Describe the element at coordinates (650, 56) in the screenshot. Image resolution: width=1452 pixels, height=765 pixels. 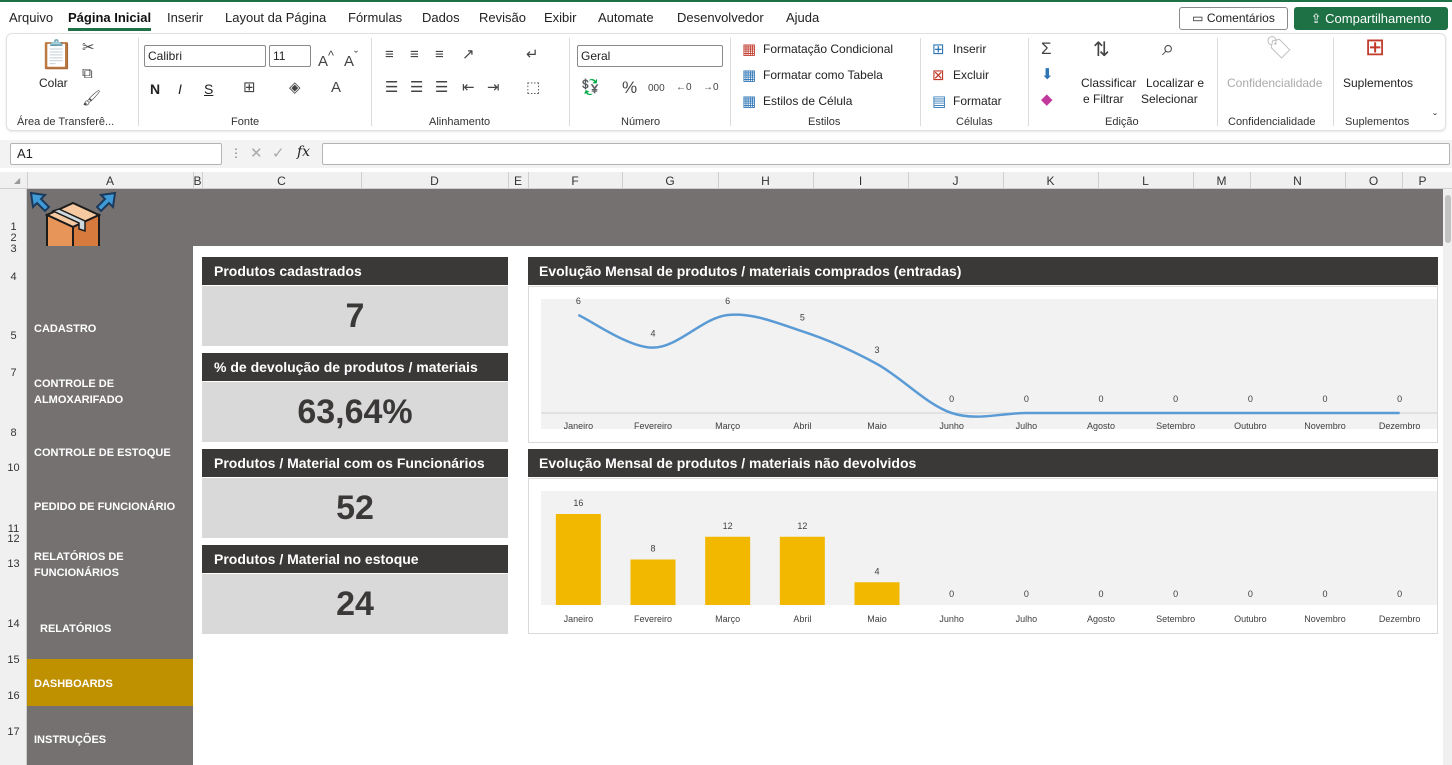
I see `number-format-select: Geral` at that location.